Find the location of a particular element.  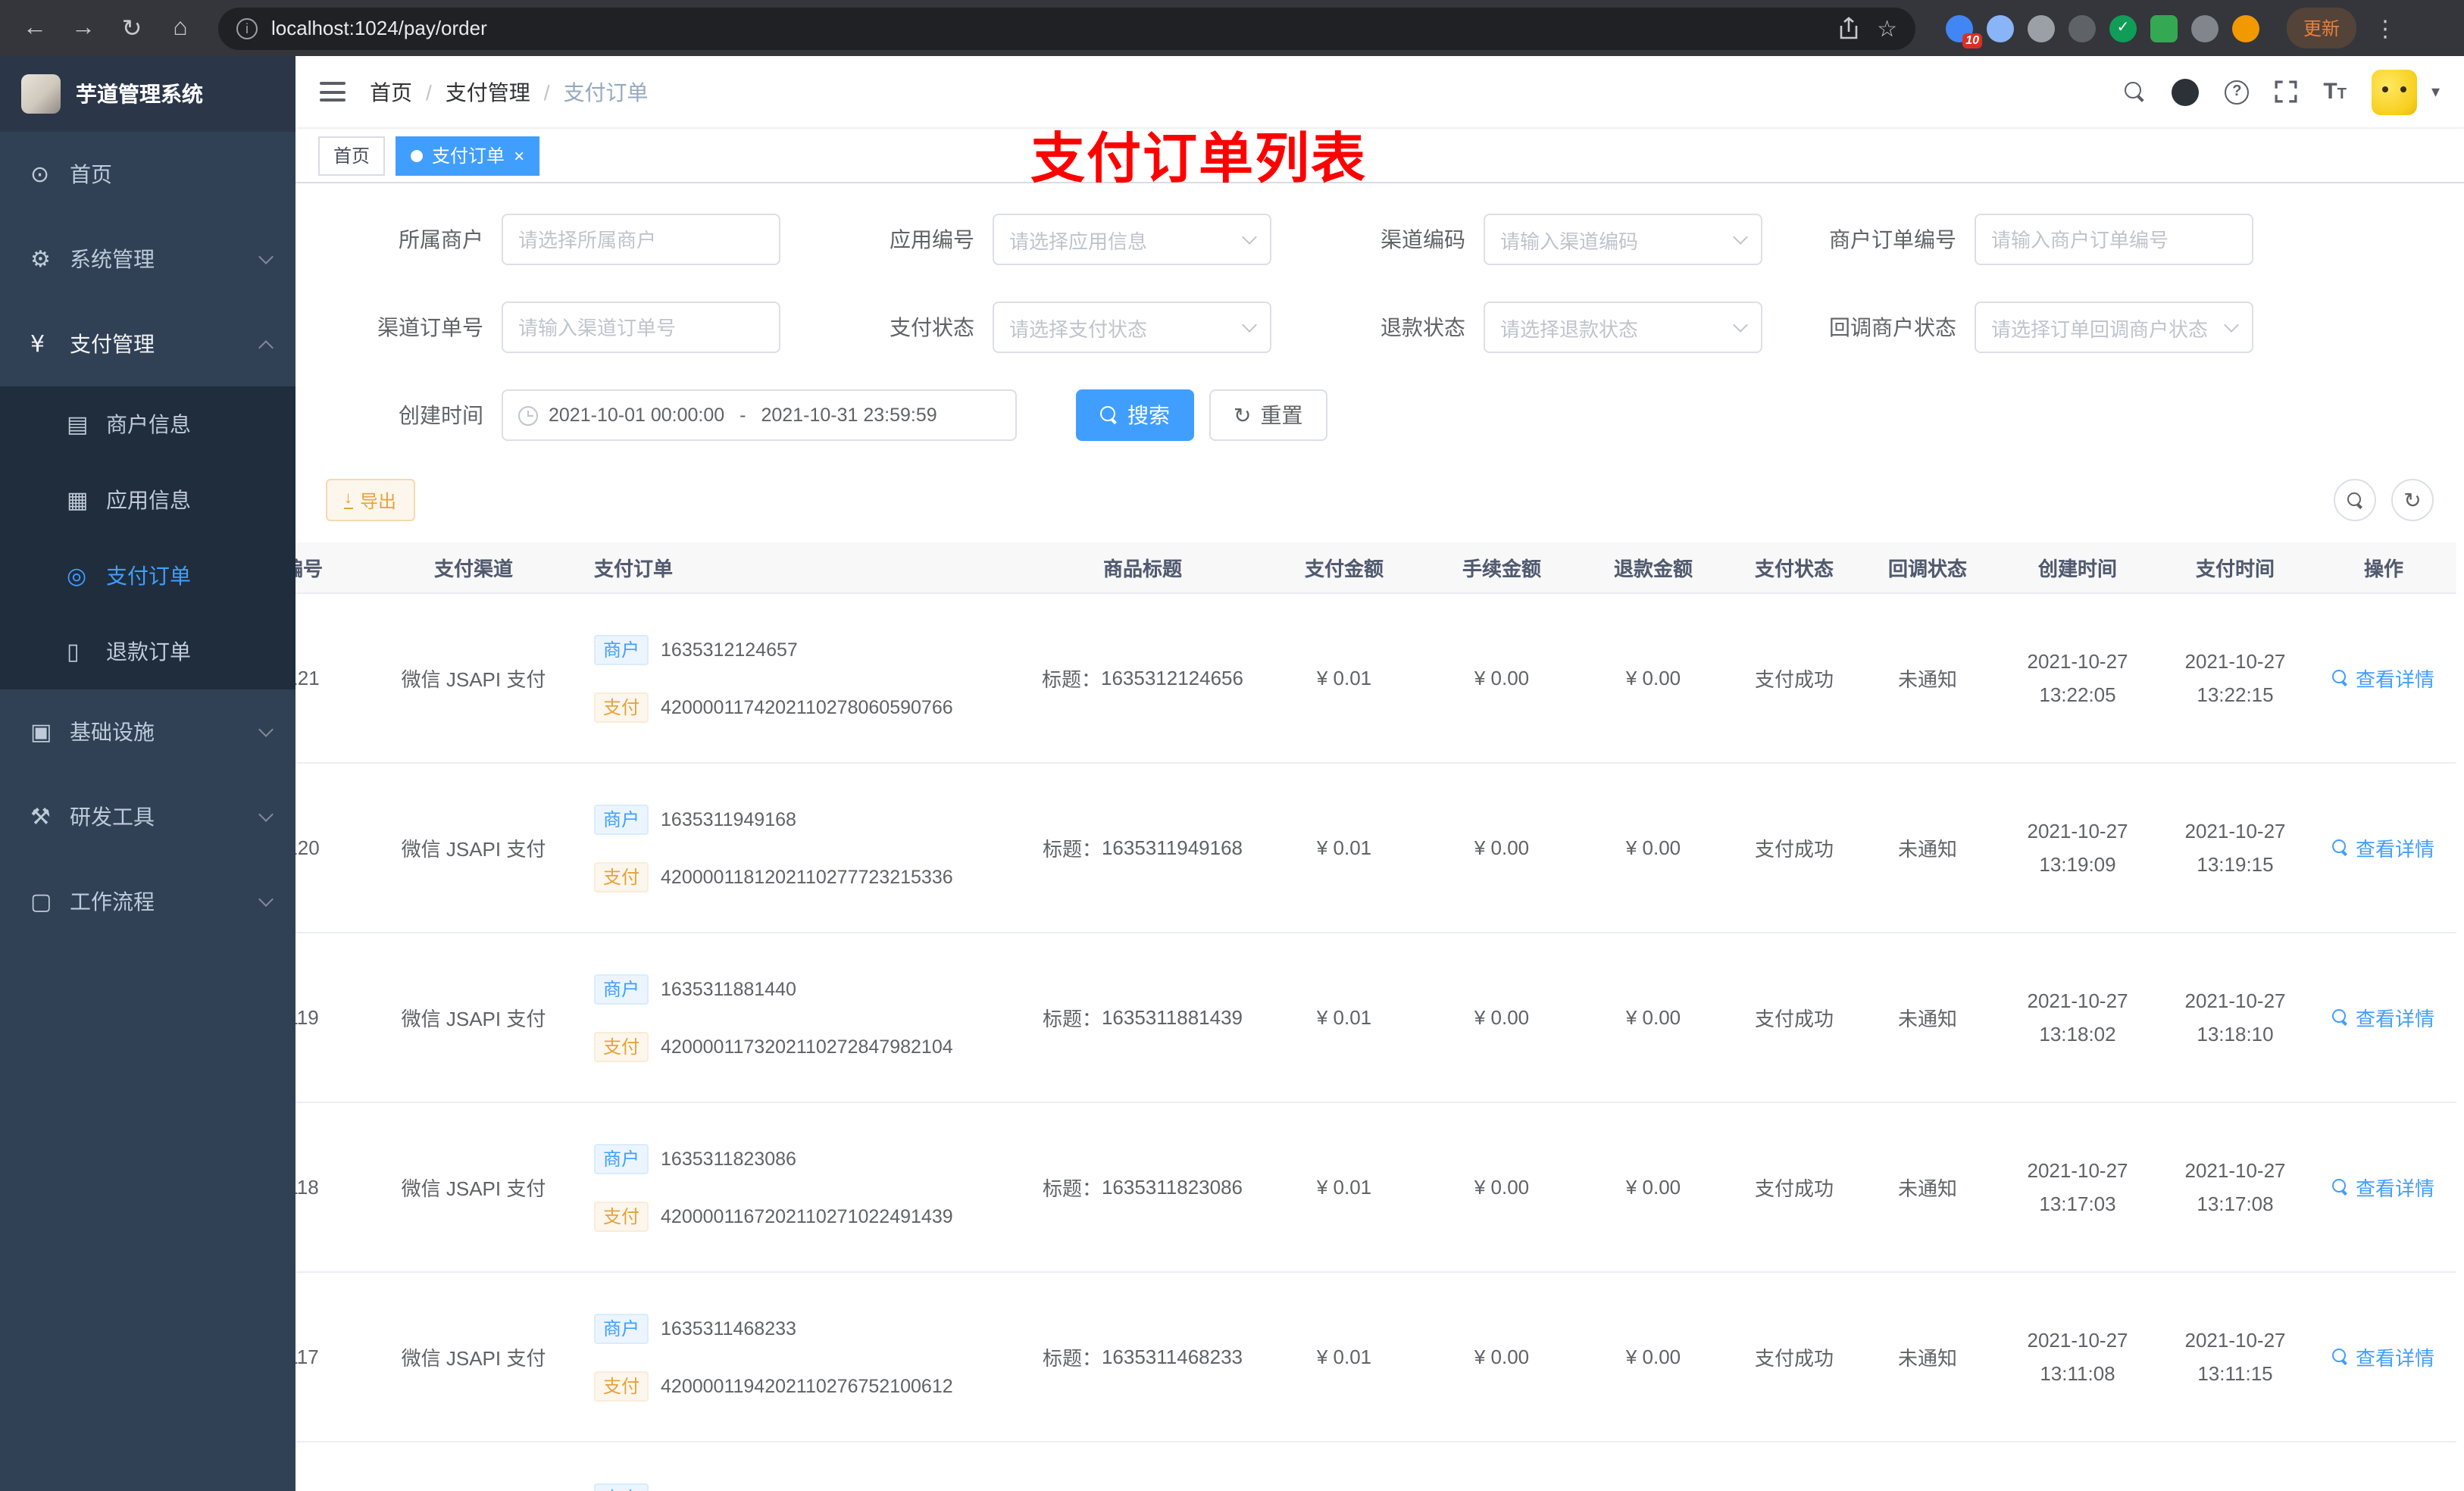

cell-id: 121 is located at coordinates (307, 678).